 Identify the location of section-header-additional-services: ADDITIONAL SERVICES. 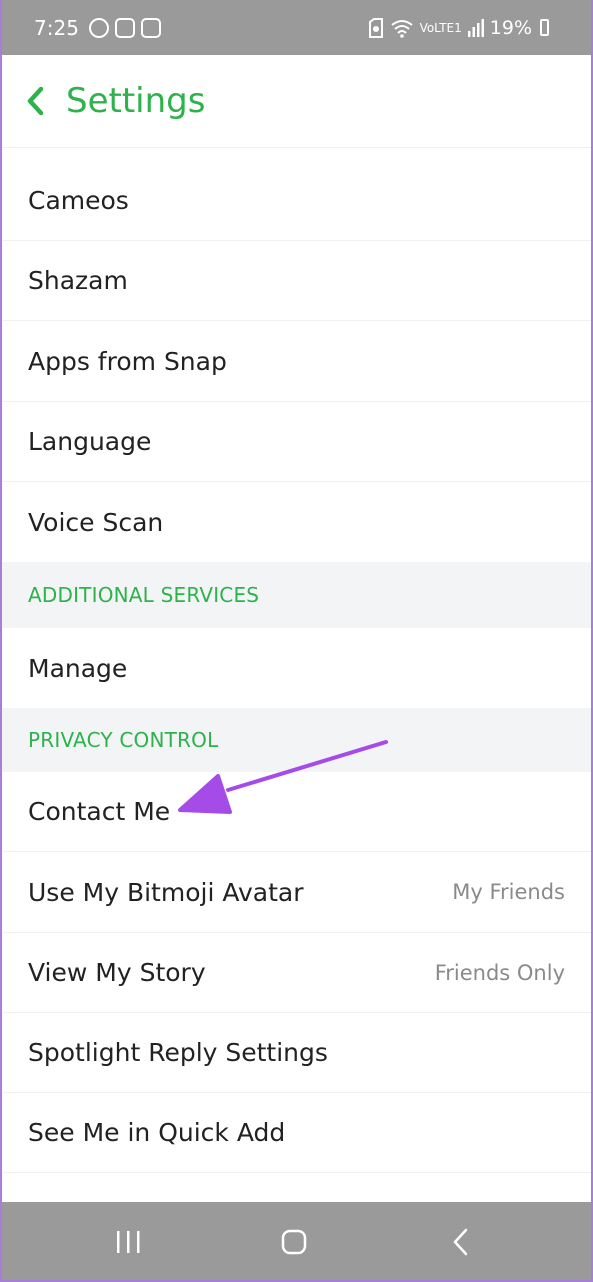
(296, 595).